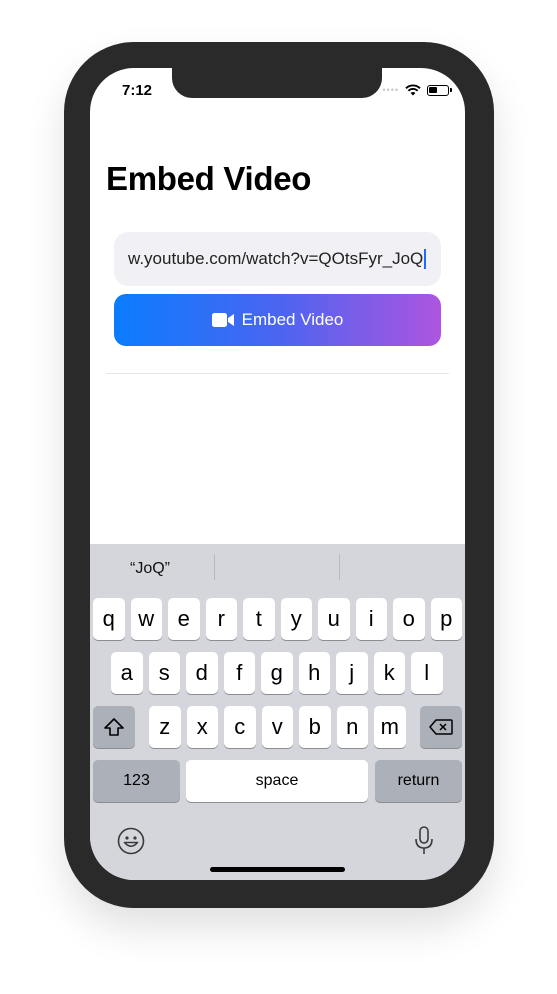  What do you see at coordinates (240, 727) in the screenshot?
I see `key-c: c` at bounding box center [240, 727].